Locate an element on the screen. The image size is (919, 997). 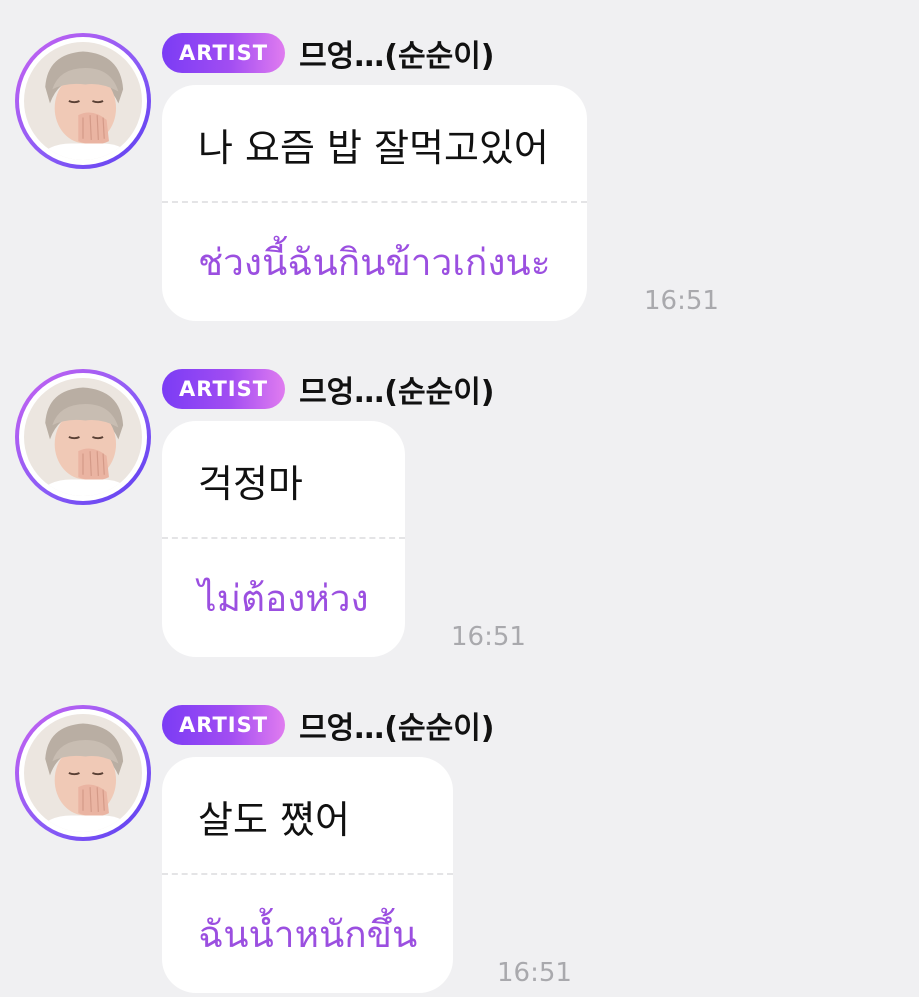
message-bubble: 나 요즘 밥 잘먹고있어 ช่วงนี้ฉันกินข้าวเก่งนะ is located at coordinates (374, 203).